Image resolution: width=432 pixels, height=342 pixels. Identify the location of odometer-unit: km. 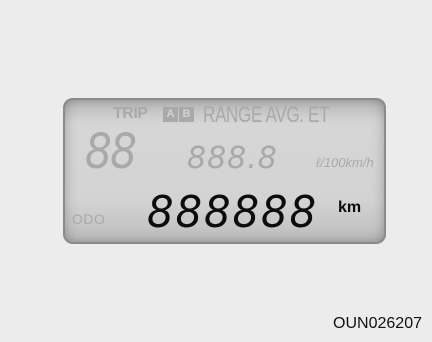
(350, 207).